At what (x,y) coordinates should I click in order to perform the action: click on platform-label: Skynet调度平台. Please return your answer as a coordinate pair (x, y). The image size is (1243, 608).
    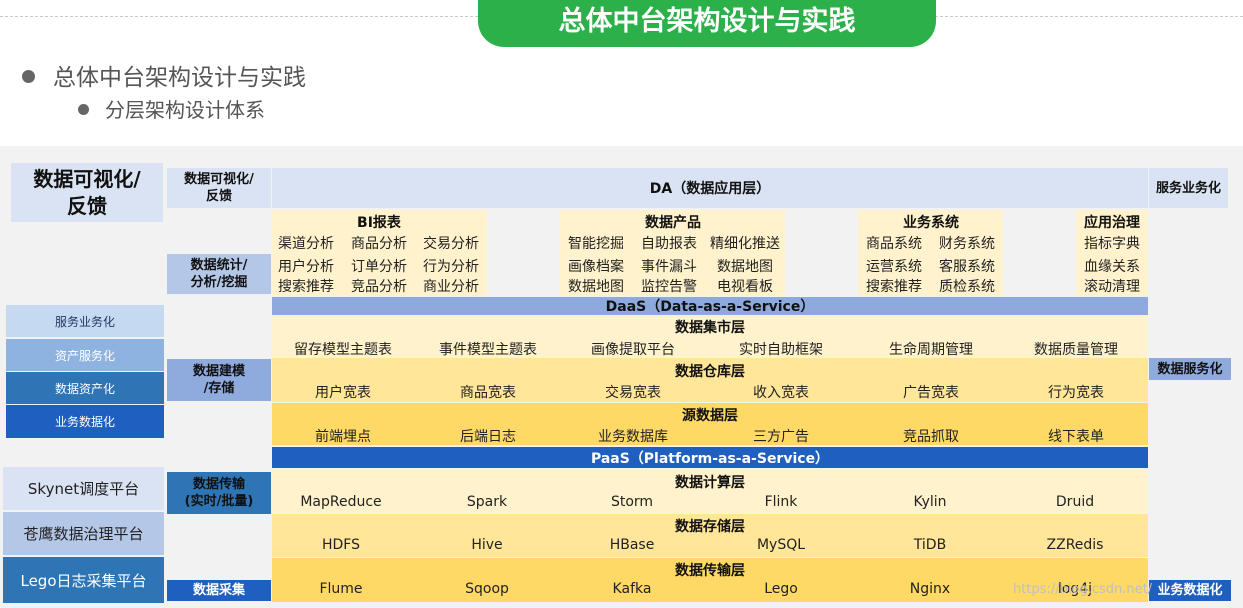
    Looking at the image, I should click on (83, 489).